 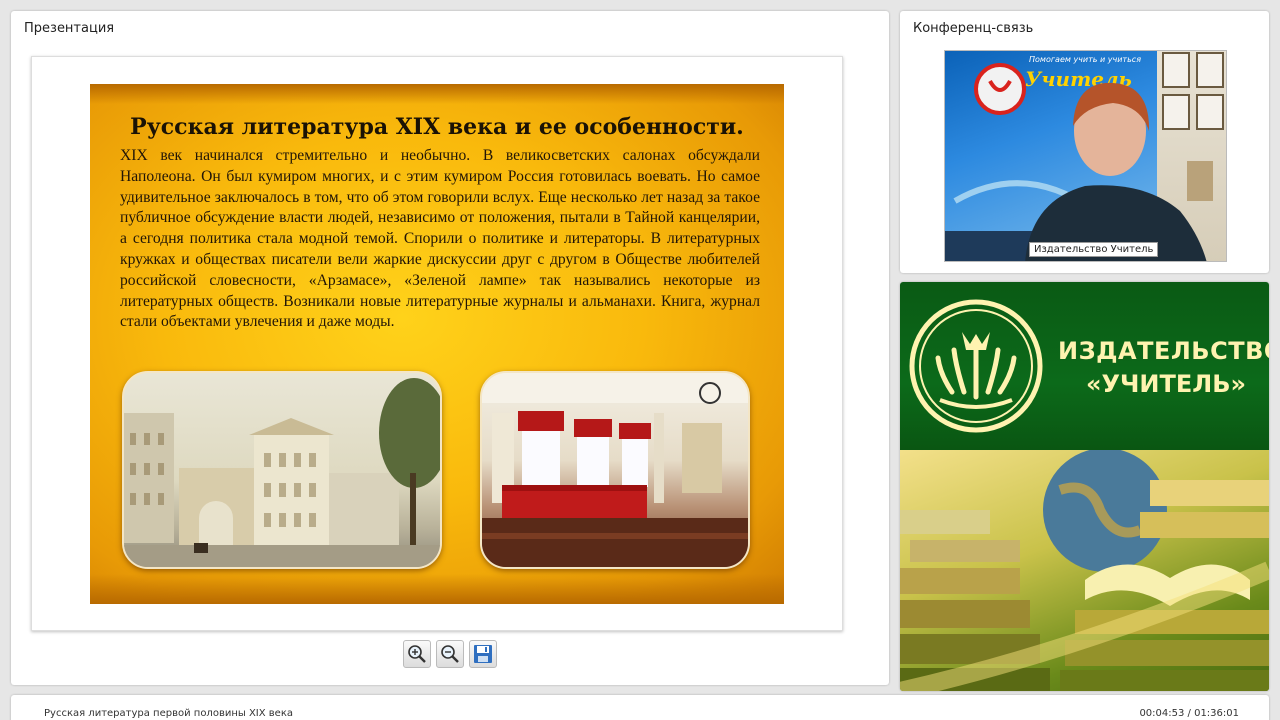 What do you see at coordinates (1116, 171) in the screenshot?
I see `presenter-figure` at bounding box center [1116, 171].